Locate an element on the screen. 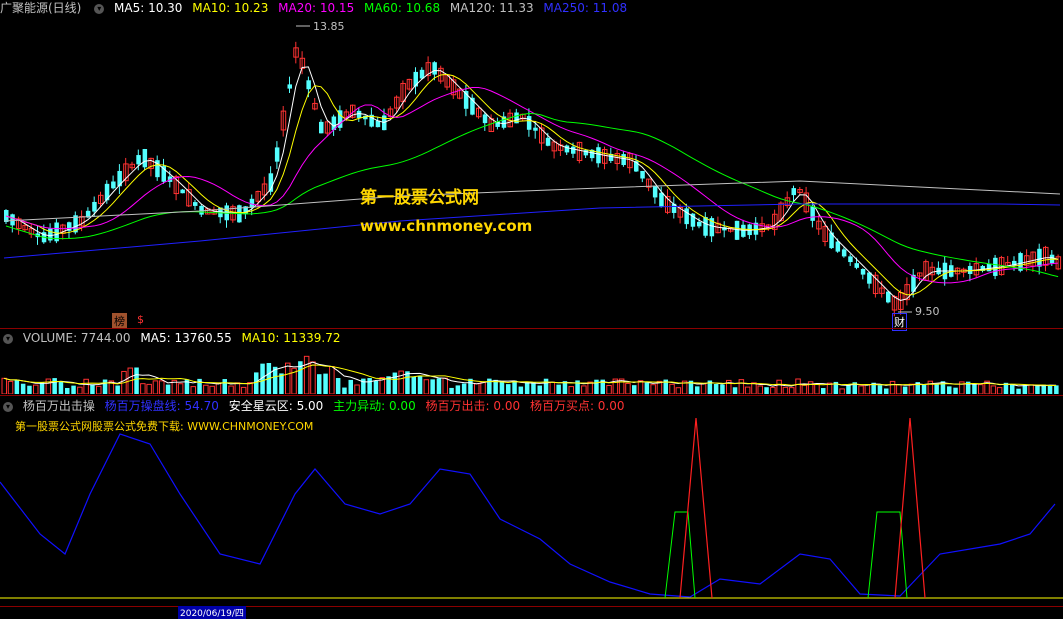 Image resolution: width=1063 pixels, height=619 pixels. indicator-line2: 安全星云区: 5.00 is located at coordinates (276, 406).